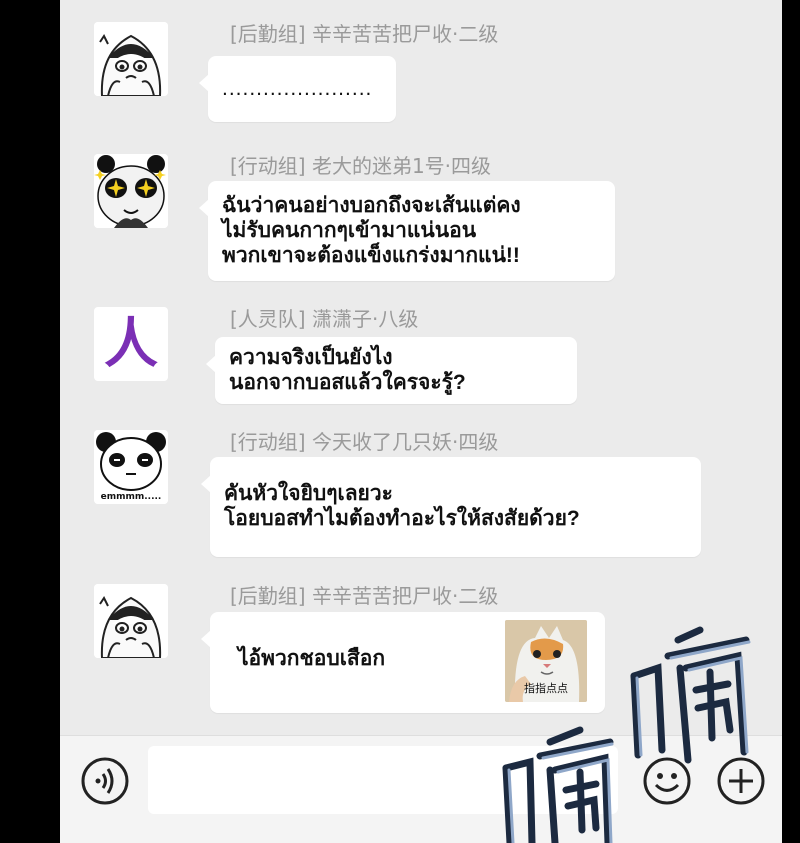  I want to click on smiley-icon, so click(667, 781).